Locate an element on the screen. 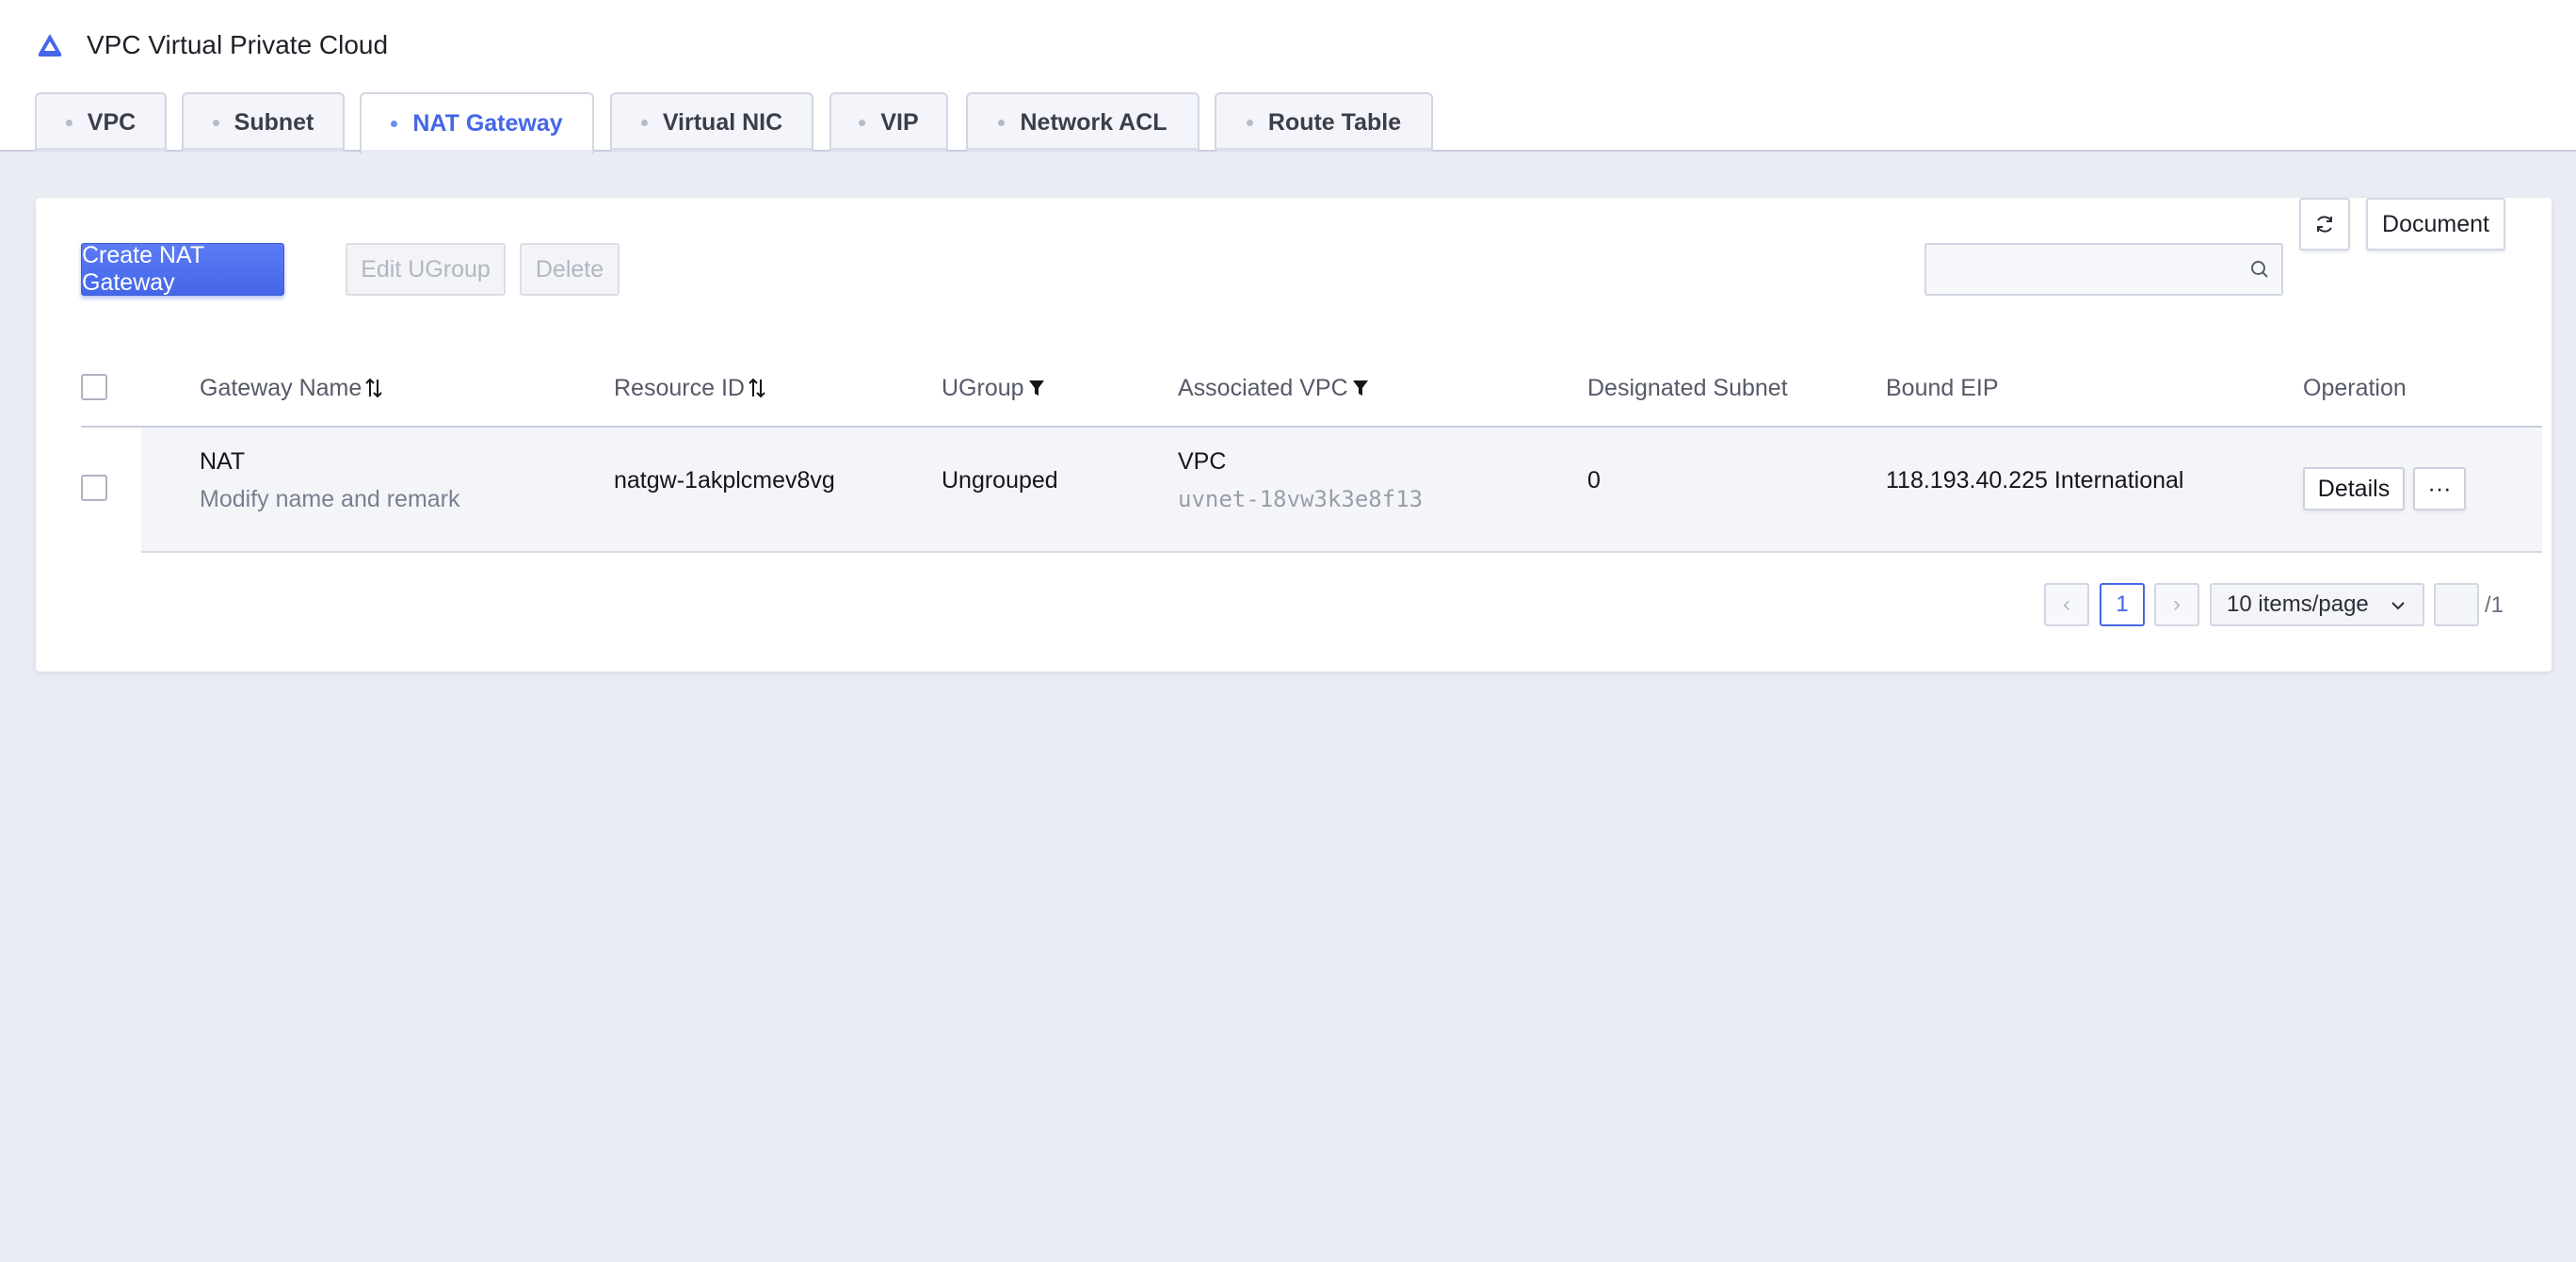 The image size is (2576, 1262). vpc-name: VPC is located at coordinates (1202, 462).